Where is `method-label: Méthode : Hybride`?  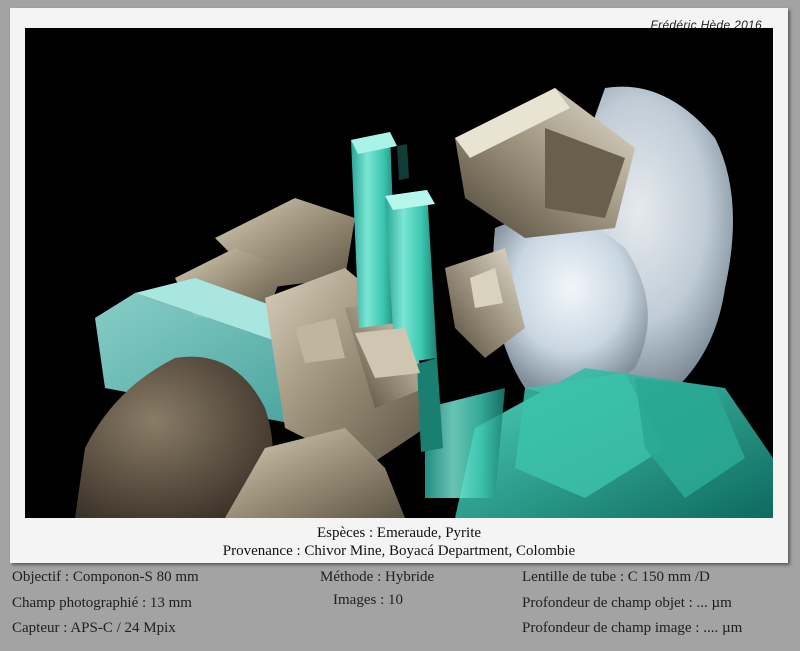
method-label: Méthode : Hybride is located at coordinates (377, 577).